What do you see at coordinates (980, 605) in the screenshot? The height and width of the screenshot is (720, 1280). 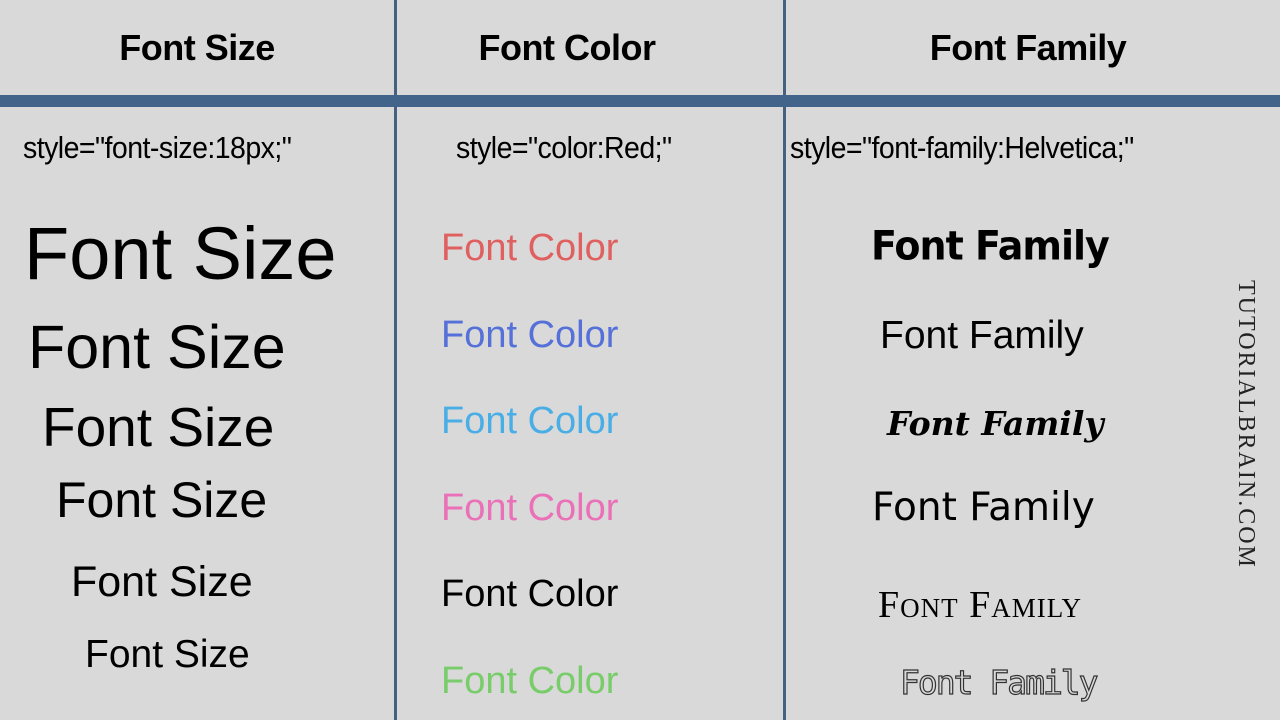 I see `font-family-sample-smallcaps: Font Family` at bounding box center [980, 605].